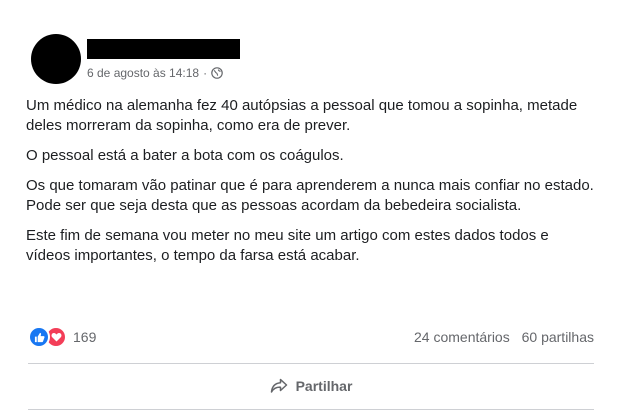 Image resolution: width=621 pixels, height=419 pixels. I want to click on engagement-stats: 24 comentários 60 partilhas, so click(500, 337).